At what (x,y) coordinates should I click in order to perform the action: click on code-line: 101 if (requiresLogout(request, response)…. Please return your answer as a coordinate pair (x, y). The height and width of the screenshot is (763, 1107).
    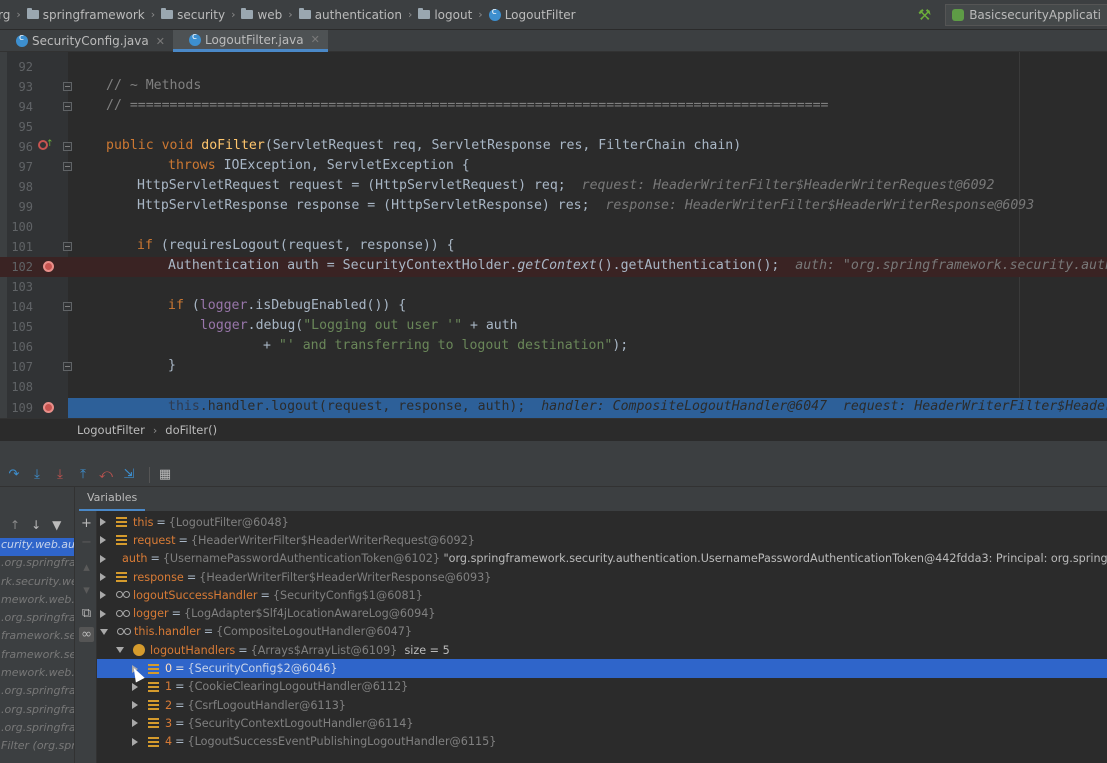
    Looking at the image, I should click on (553, 247).